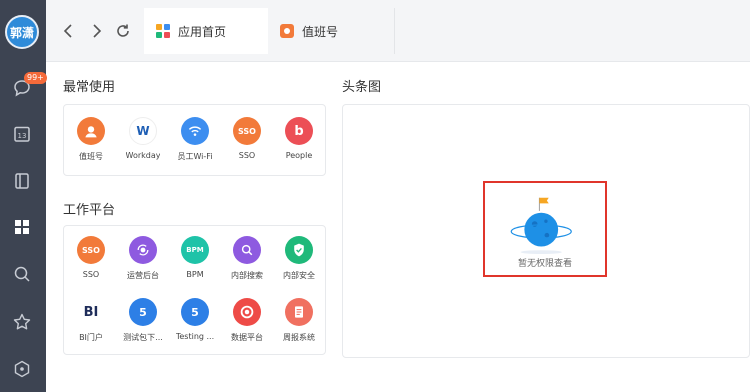 The width and height of the screenshot is (750, 392). What do you see at coordinates (287, 31) in the screenshot?
I see `duty-app-icon` at bounding box center [287, 31].